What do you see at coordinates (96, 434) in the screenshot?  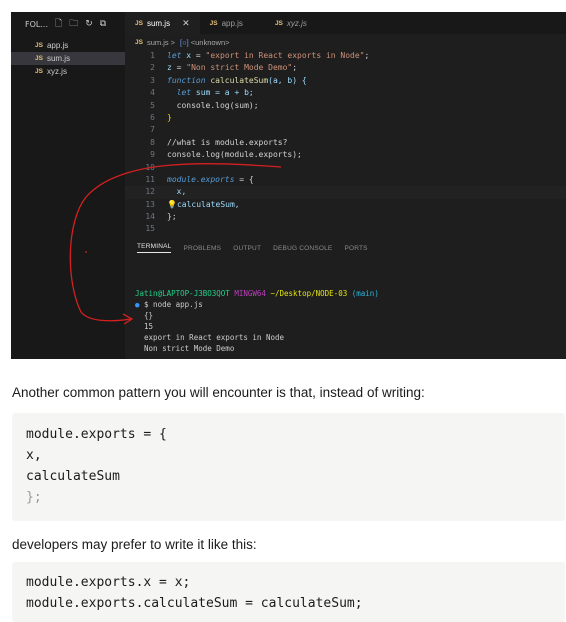 I see `code-line: module.exports = {` at bounding box center [96, 434].